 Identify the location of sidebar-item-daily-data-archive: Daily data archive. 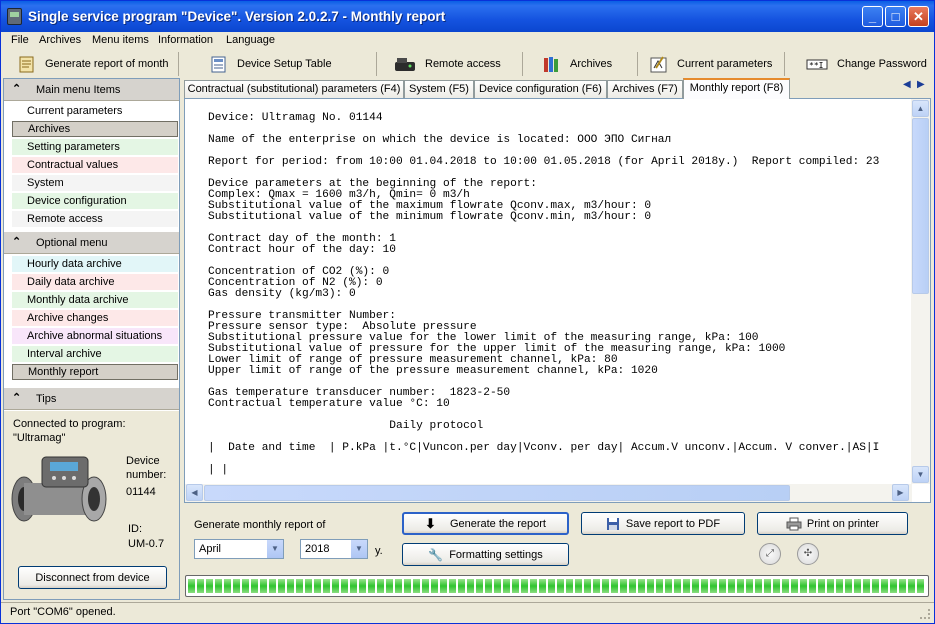
(95, 282).